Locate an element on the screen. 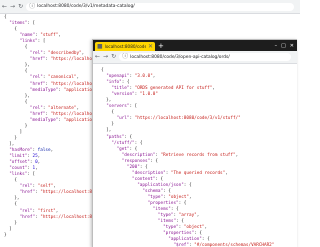 The image size is (320, 247). minimize-icon: – is located at coordinates (276, 46).